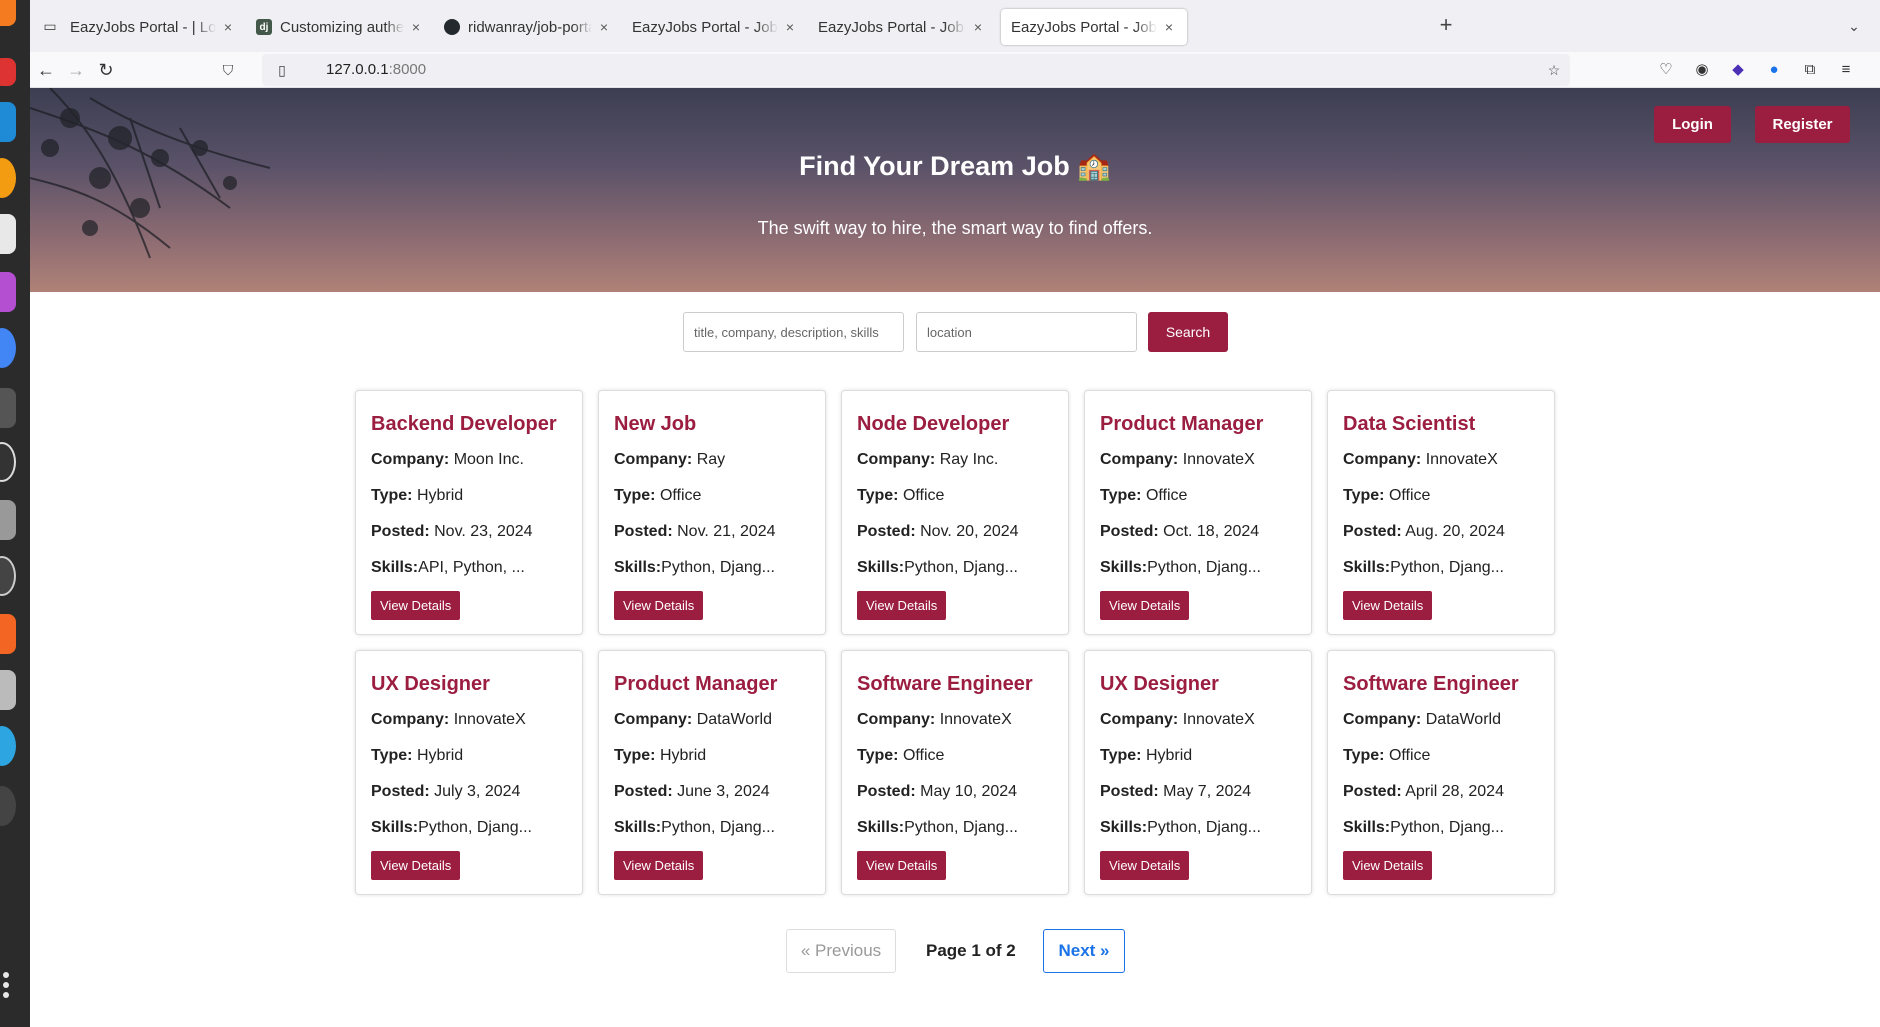  I want to click on tab-3: EazyJobs Portal - Job Portal ×, so click(715, 27).